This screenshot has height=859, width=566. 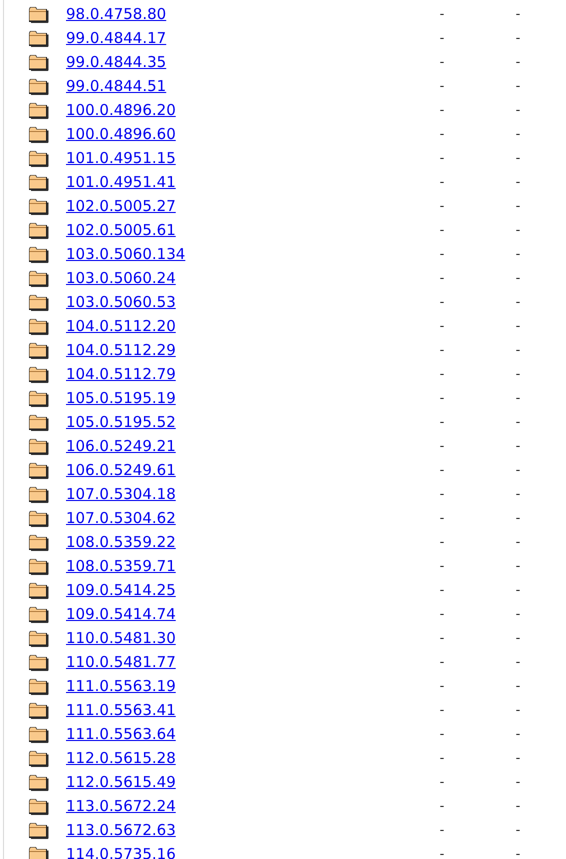 What do you see at coordinates (251, 830) in the screenshot?
I see `folder-link: 113.0.5672.63` at bounding box center [251, 830].